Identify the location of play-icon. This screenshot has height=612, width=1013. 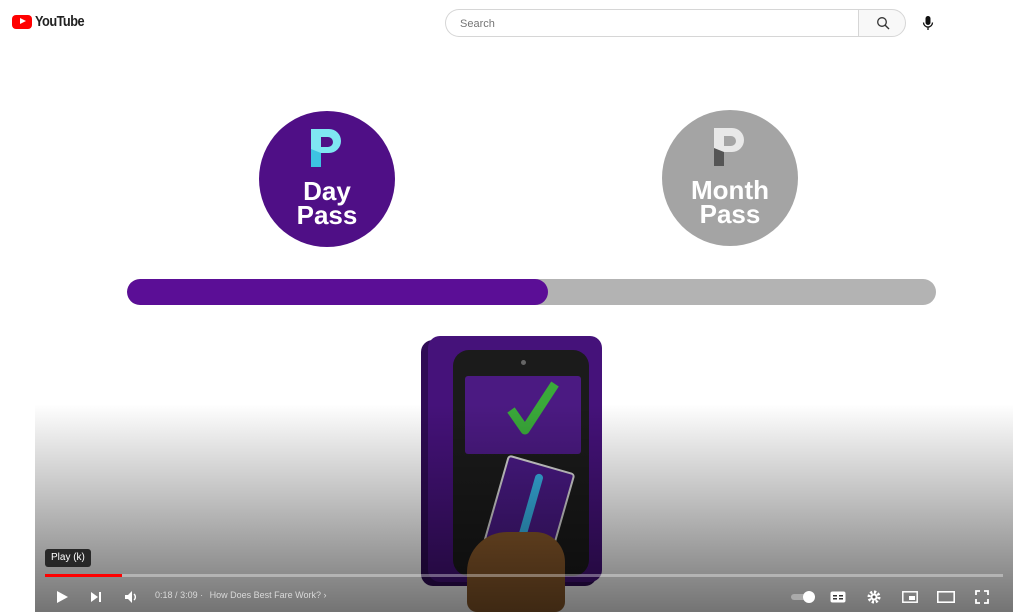
(62, 597).